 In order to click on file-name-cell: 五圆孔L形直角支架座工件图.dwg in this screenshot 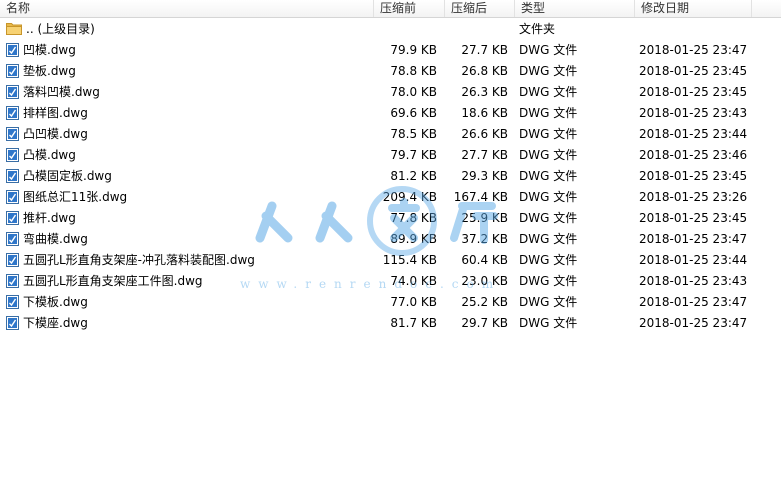, I will do `click(189, 281)`.